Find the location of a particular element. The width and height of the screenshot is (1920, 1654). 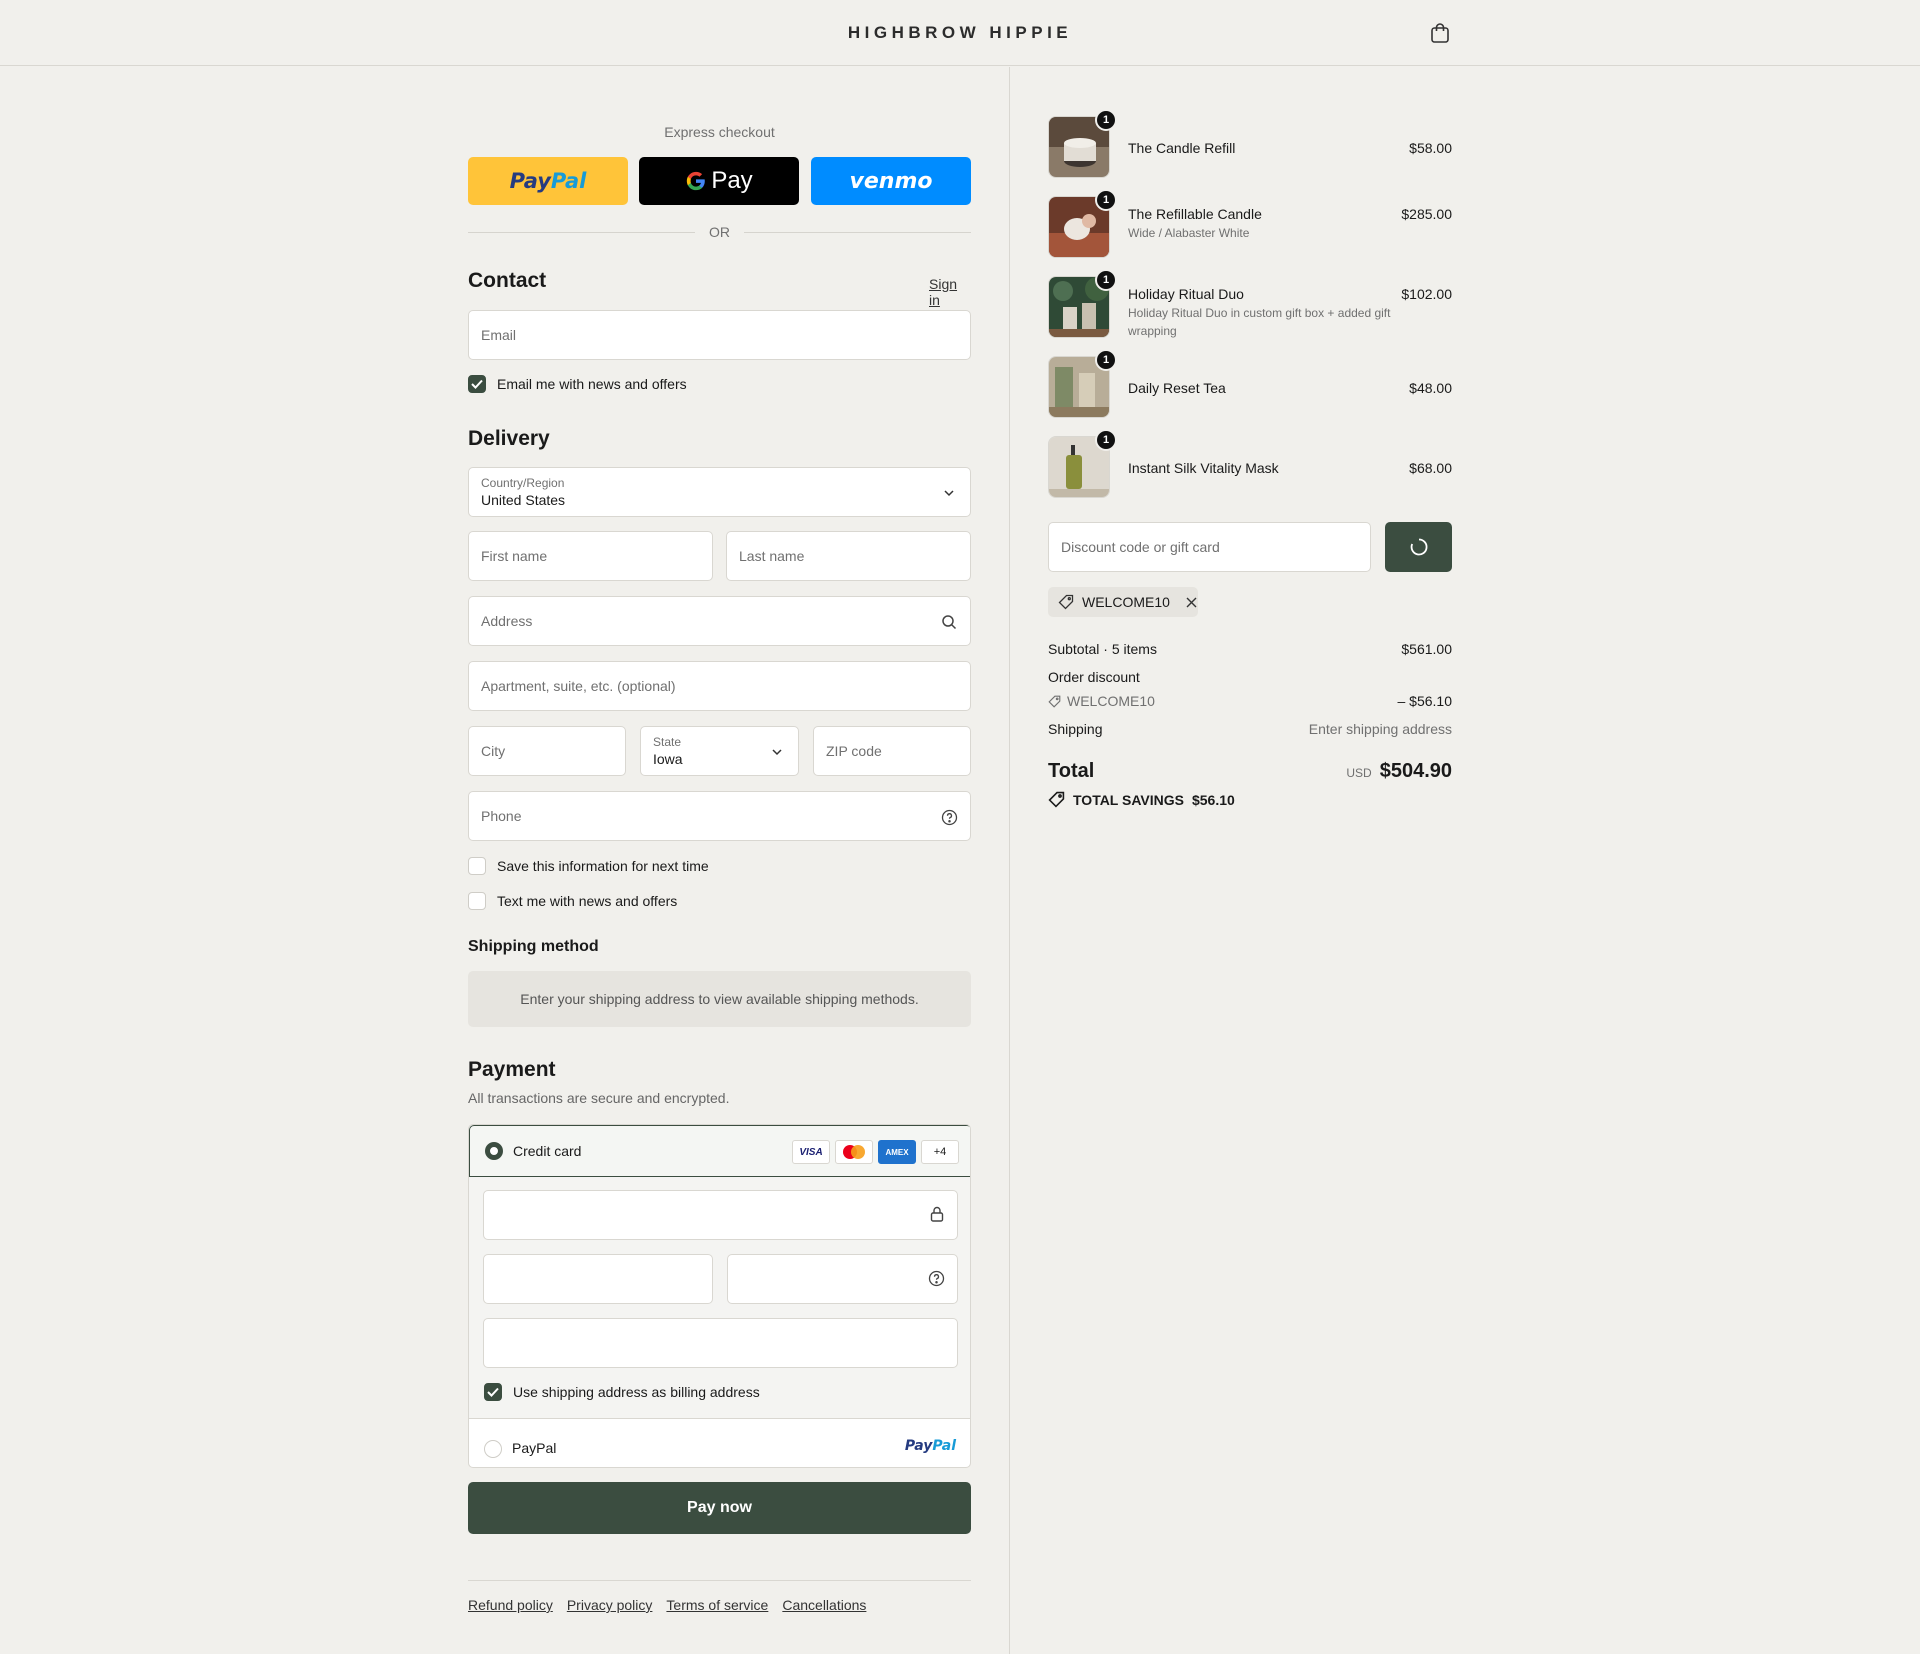

billing-address-checkbox is located at coordinates (493, 1392).